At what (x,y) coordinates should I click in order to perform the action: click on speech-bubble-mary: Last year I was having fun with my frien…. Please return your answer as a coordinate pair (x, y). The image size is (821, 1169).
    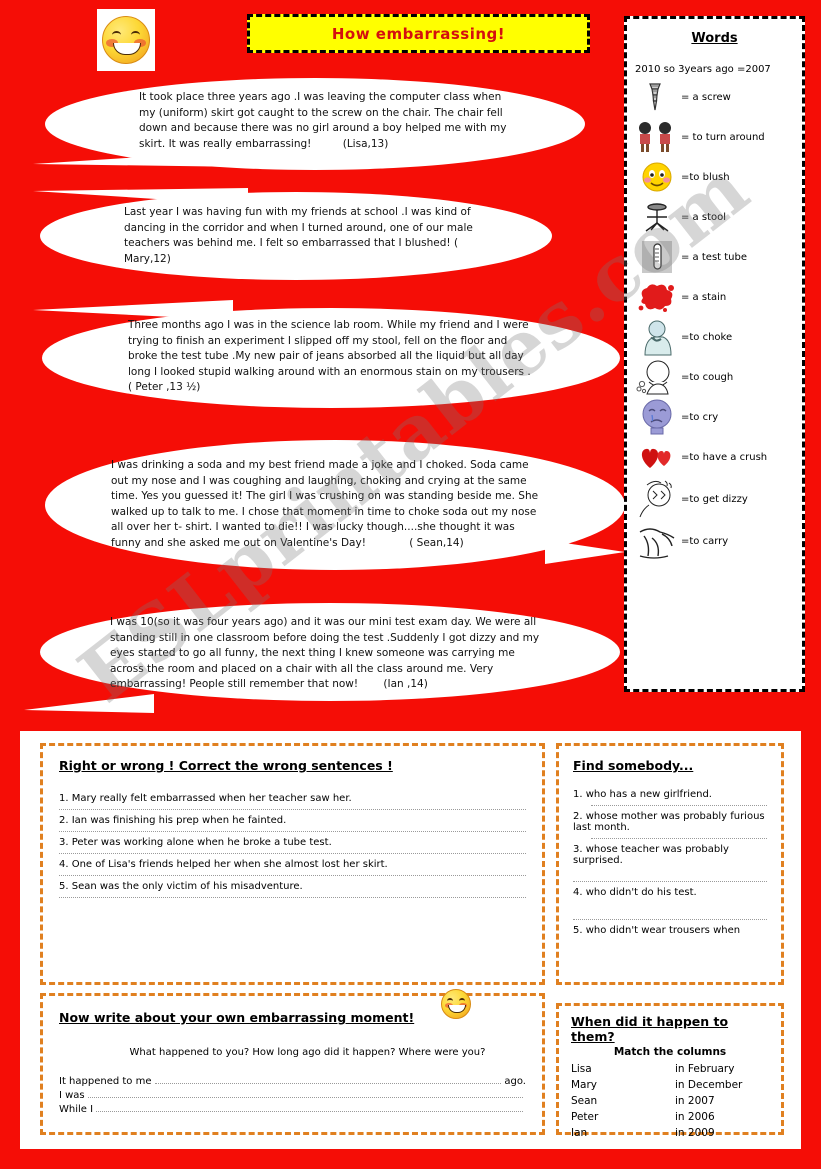
    Looking at the image, I should click on (296, 236).